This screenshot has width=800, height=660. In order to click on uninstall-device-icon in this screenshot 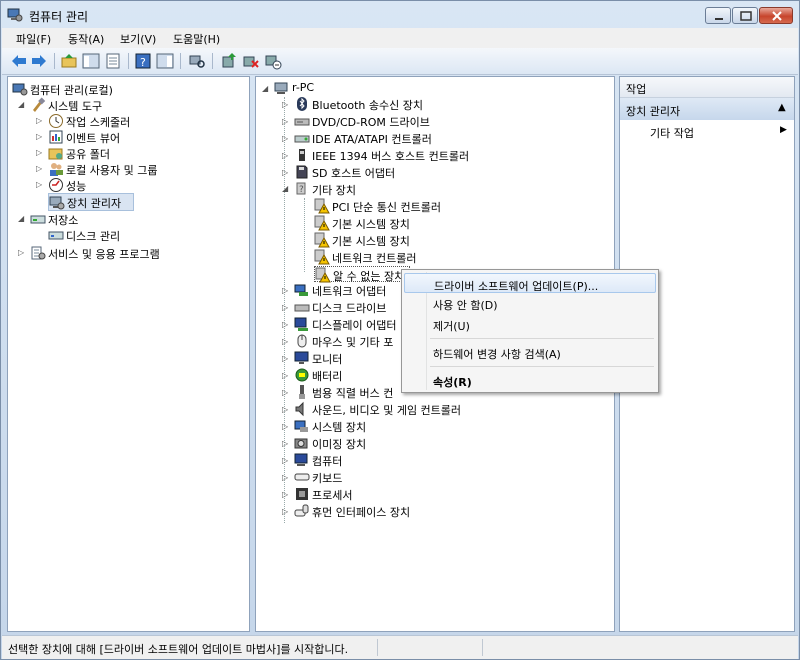, I will do `click(251, 61)`.